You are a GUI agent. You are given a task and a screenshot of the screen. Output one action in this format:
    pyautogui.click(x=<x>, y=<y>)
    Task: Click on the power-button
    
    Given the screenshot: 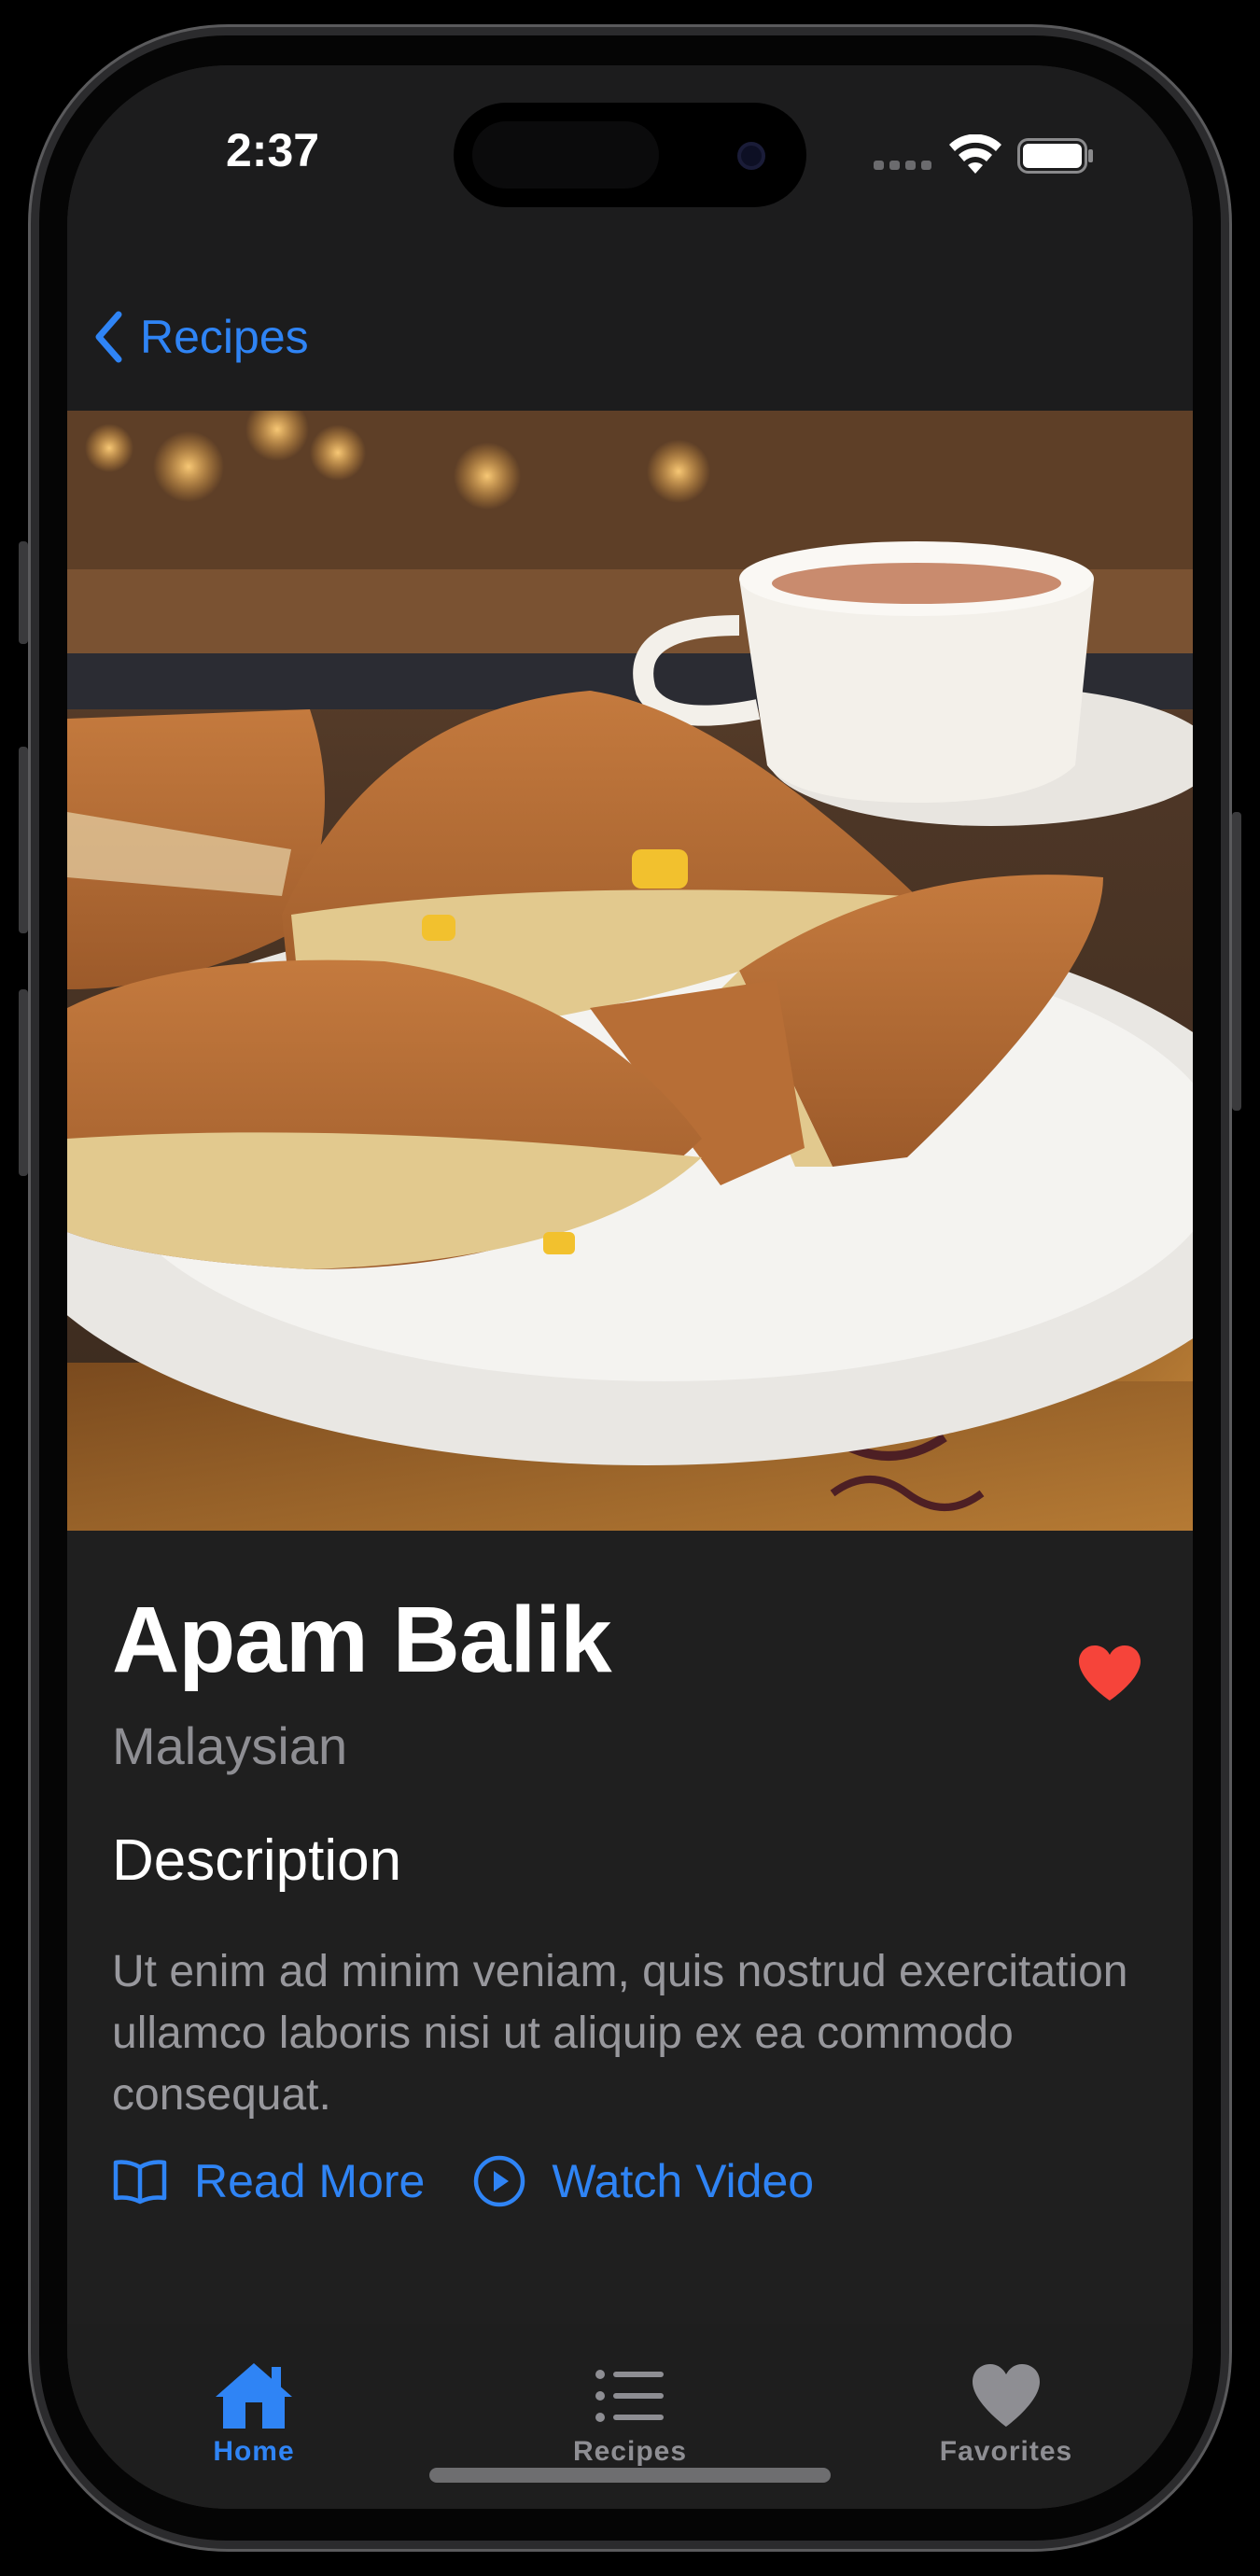 What is the action you would take?
    pyautogui.click(x=1236, y=961)
    